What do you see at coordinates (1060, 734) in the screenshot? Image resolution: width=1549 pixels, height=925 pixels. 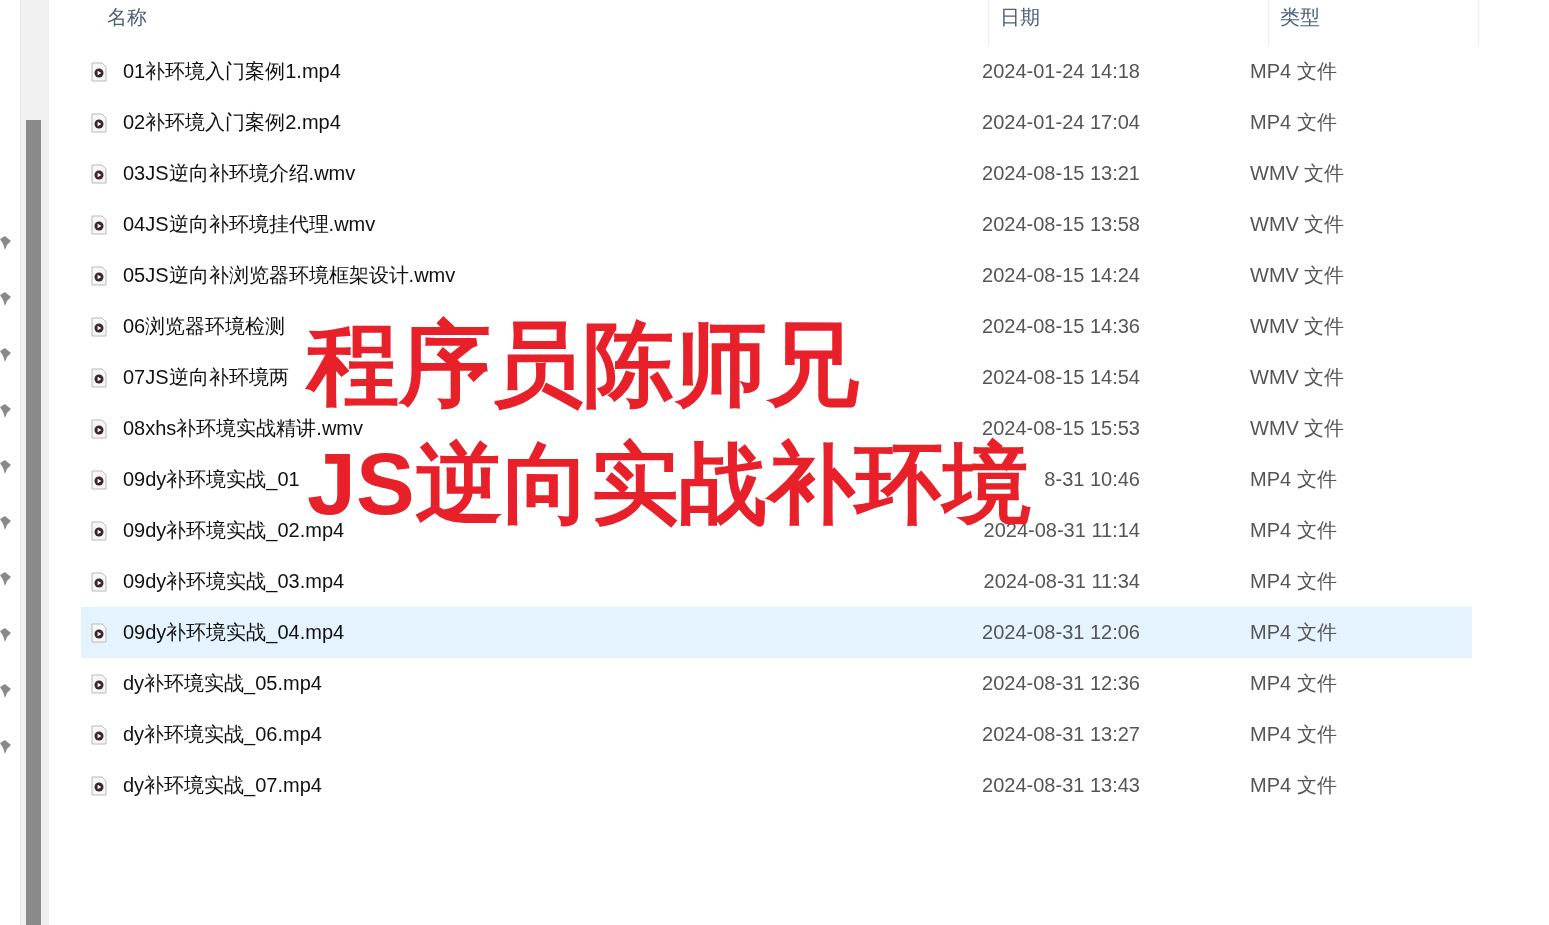 I see `file-date: 2024-08-31 13:27` at bounding box center [1060, 734].